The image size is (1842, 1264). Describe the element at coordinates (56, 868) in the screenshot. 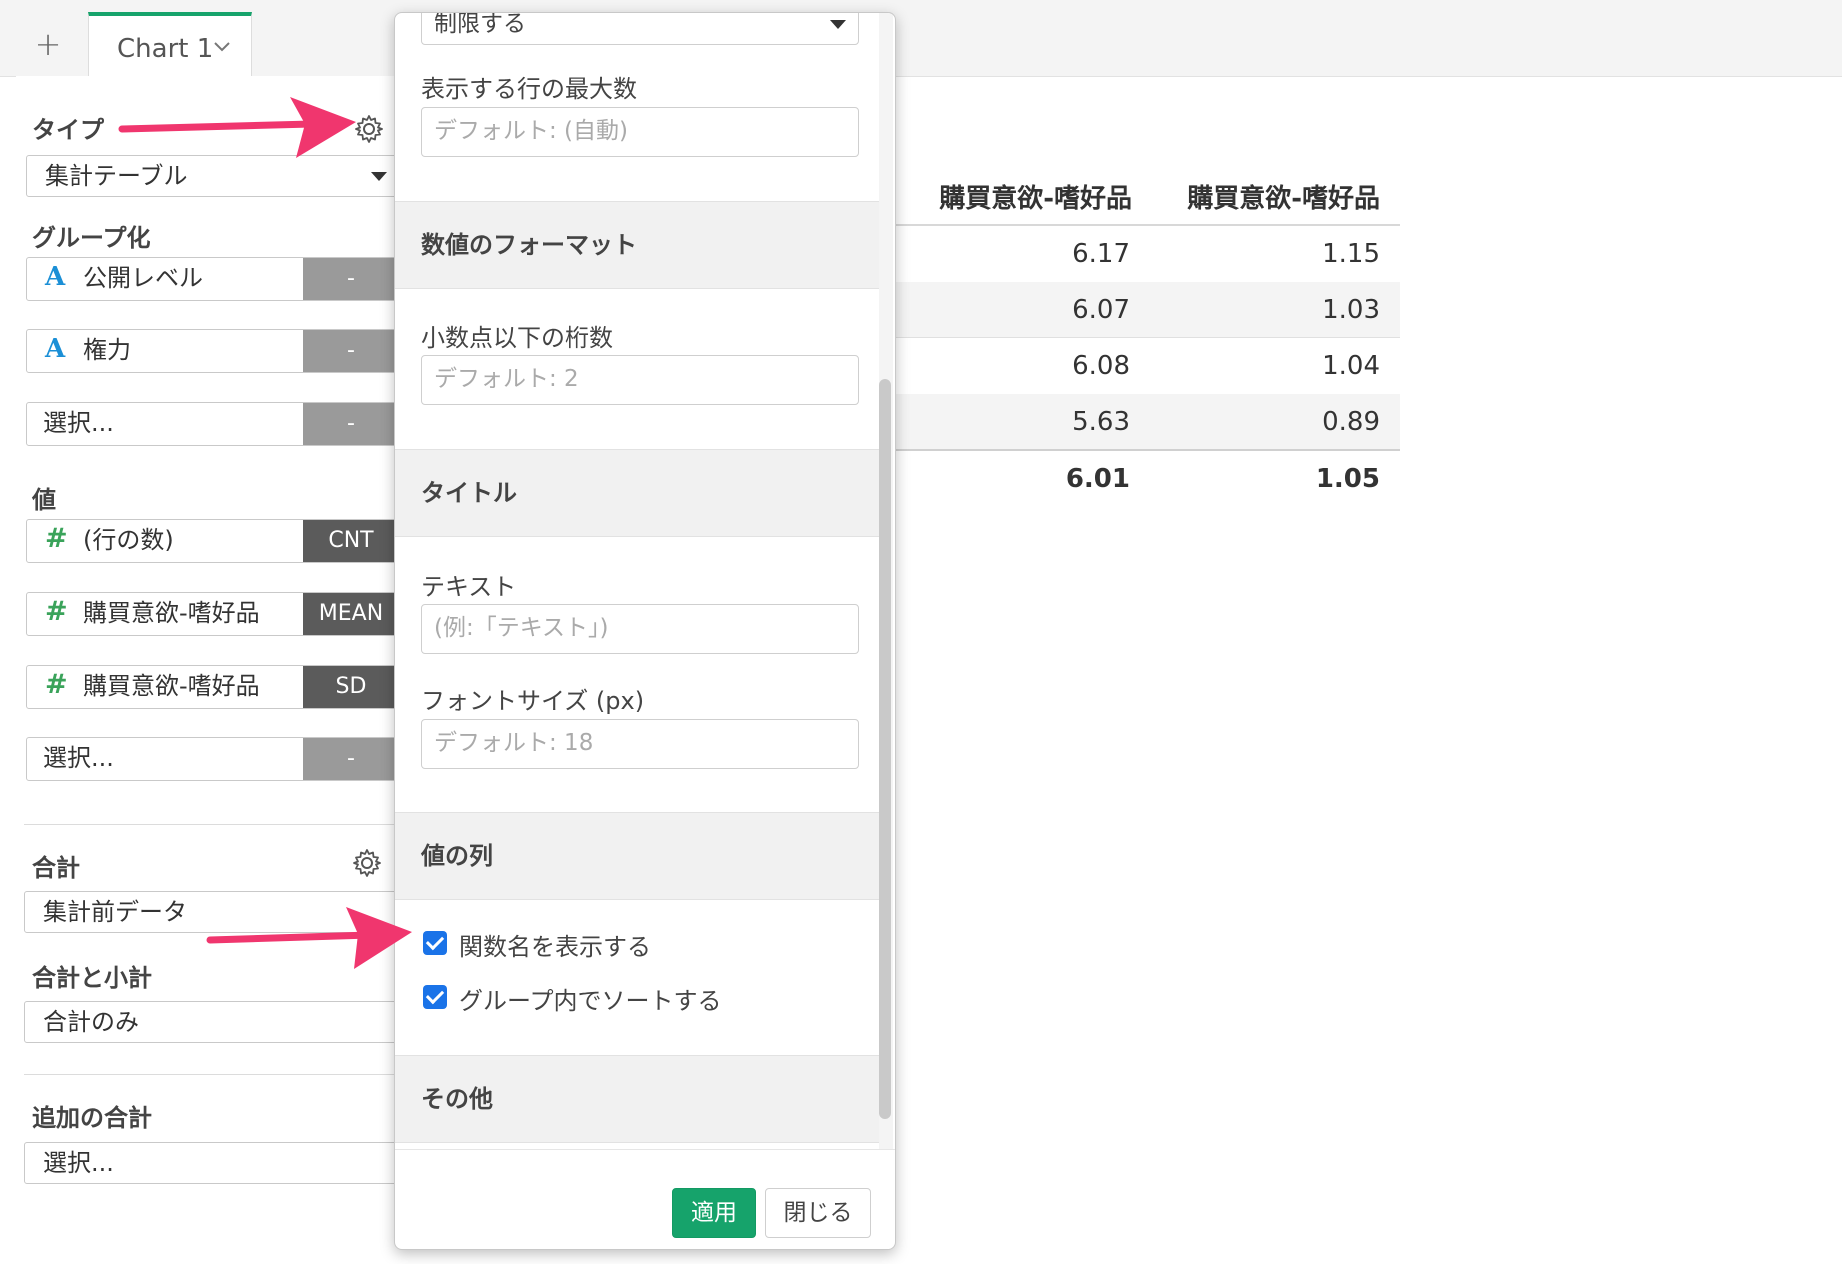

I see `total-label: 合計` at that location.